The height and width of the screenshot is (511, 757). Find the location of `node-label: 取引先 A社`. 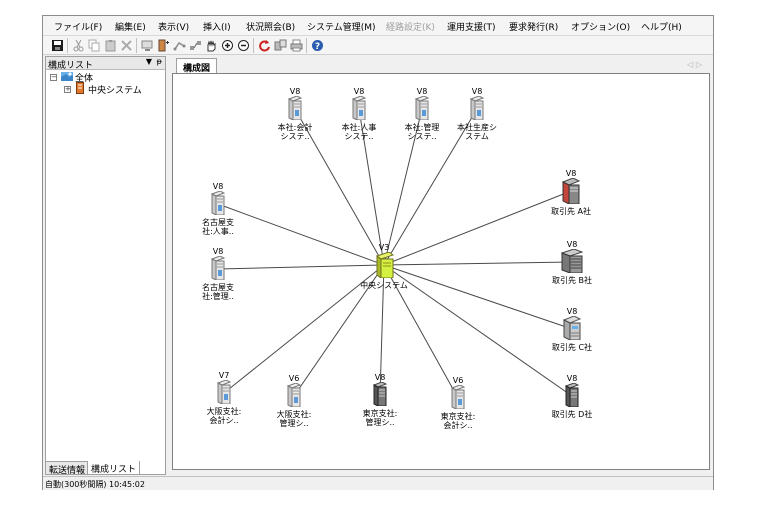

node-label: 取引先 A社 is located at coordinates (570, 211).